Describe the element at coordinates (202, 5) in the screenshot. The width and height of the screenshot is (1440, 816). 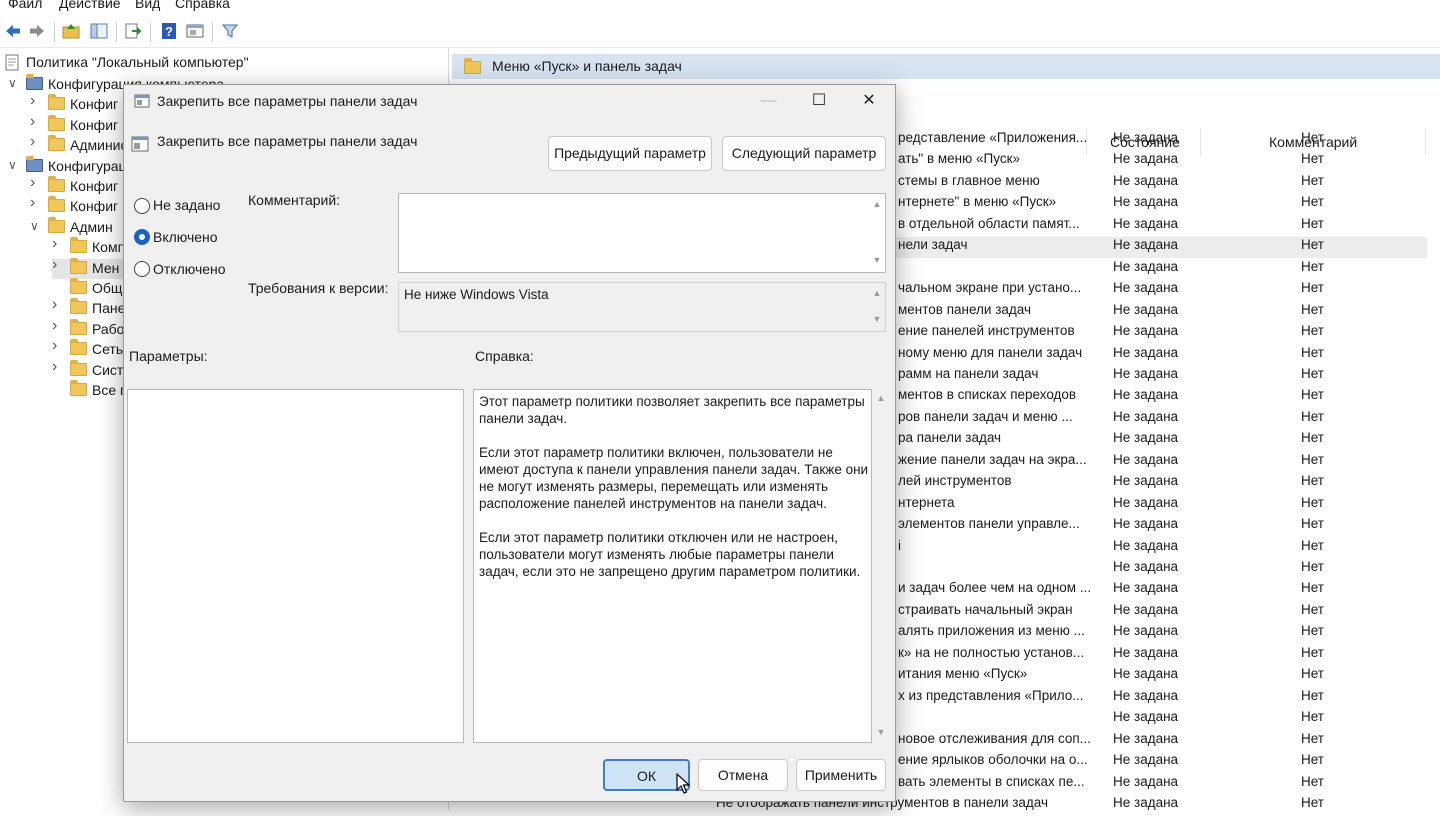
I see `menu-help: Справка` at that location.